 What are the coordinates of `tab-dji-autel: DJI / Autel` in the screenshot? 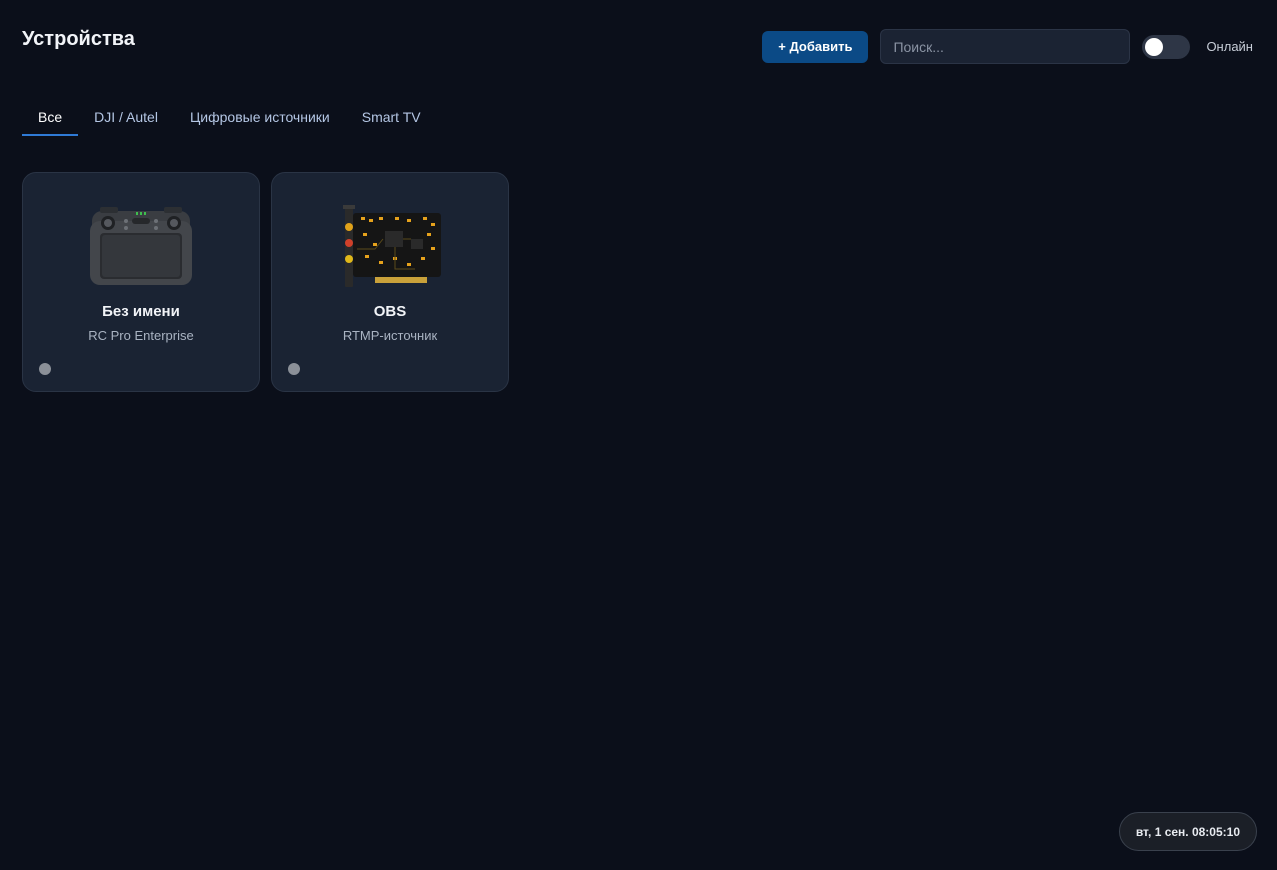 It's located at (126, 118).